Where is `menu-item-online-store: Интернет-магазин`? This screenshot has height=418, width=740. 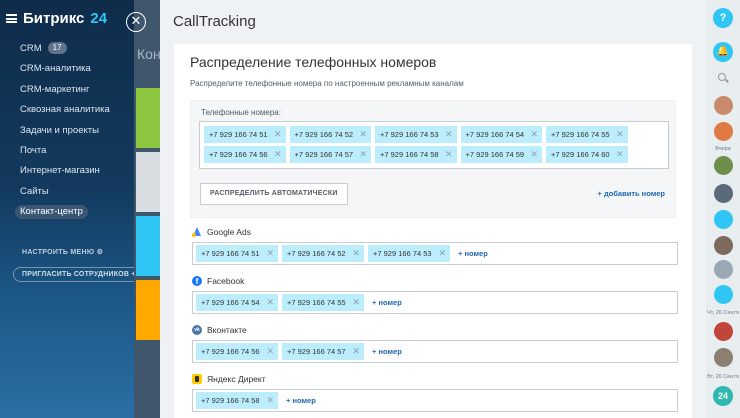 menu-item-online-store: Интернет-магазин is located at coordinates (65, 174).